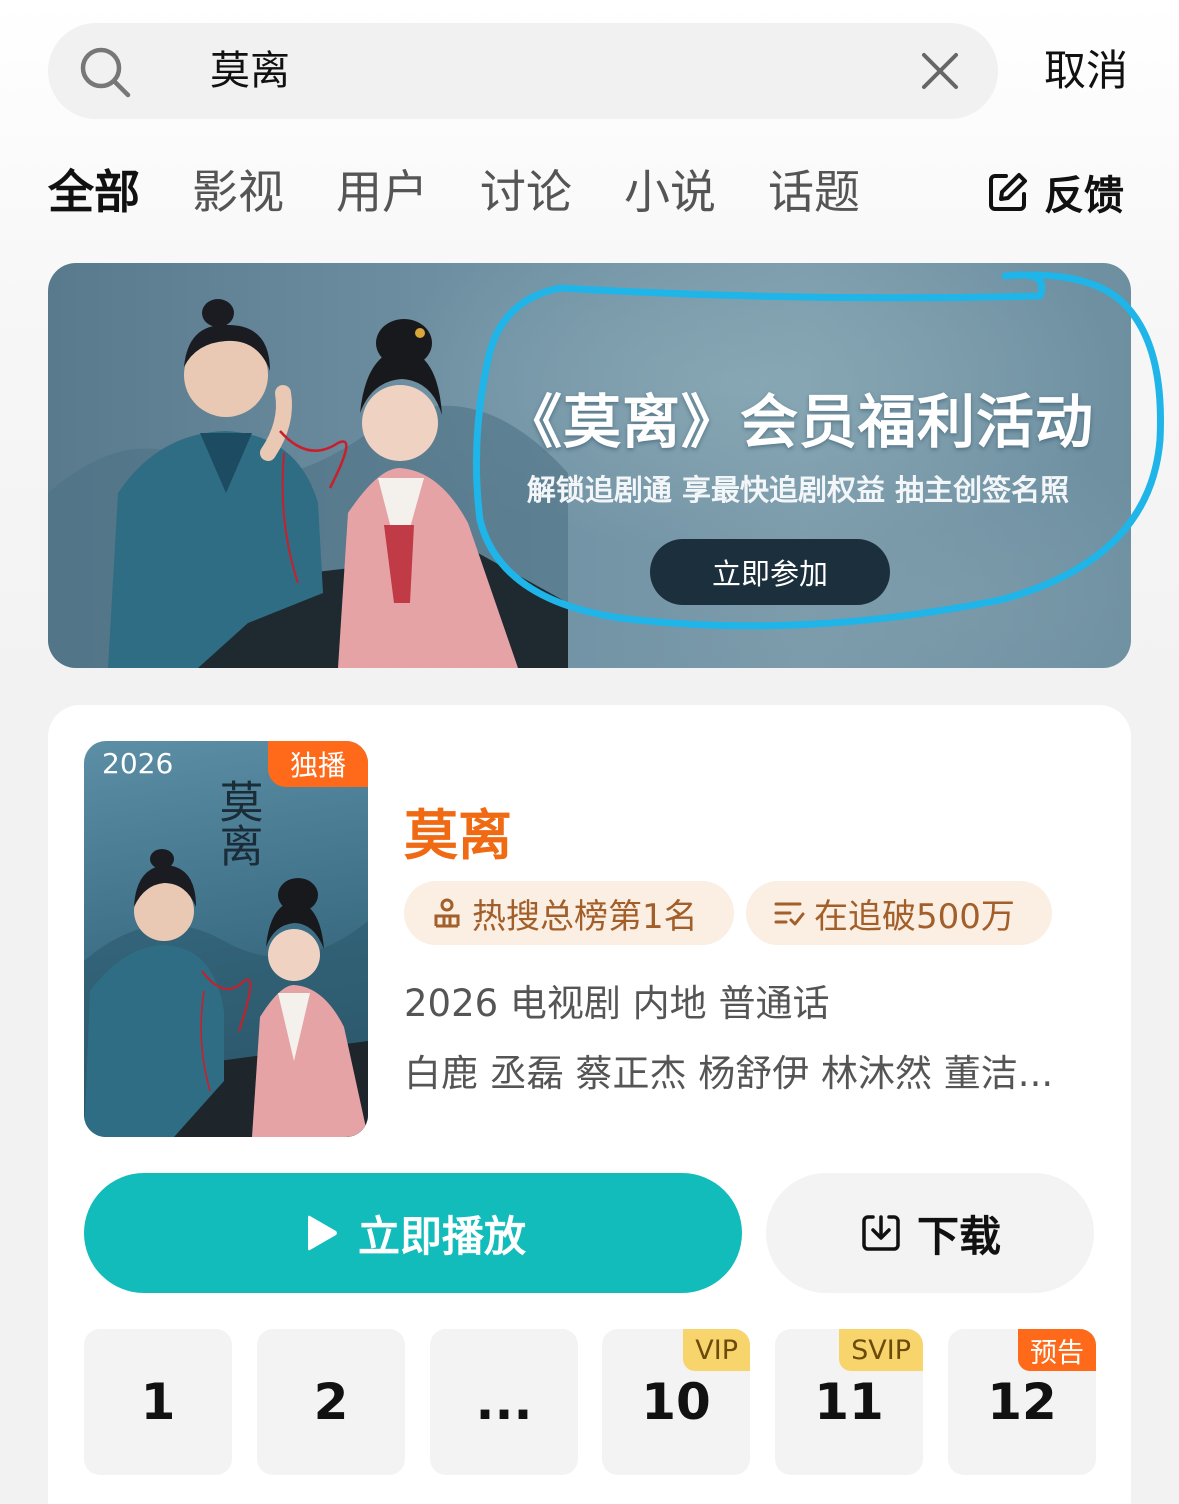  I want to click on poster-year: 2026, so click(138, 763).